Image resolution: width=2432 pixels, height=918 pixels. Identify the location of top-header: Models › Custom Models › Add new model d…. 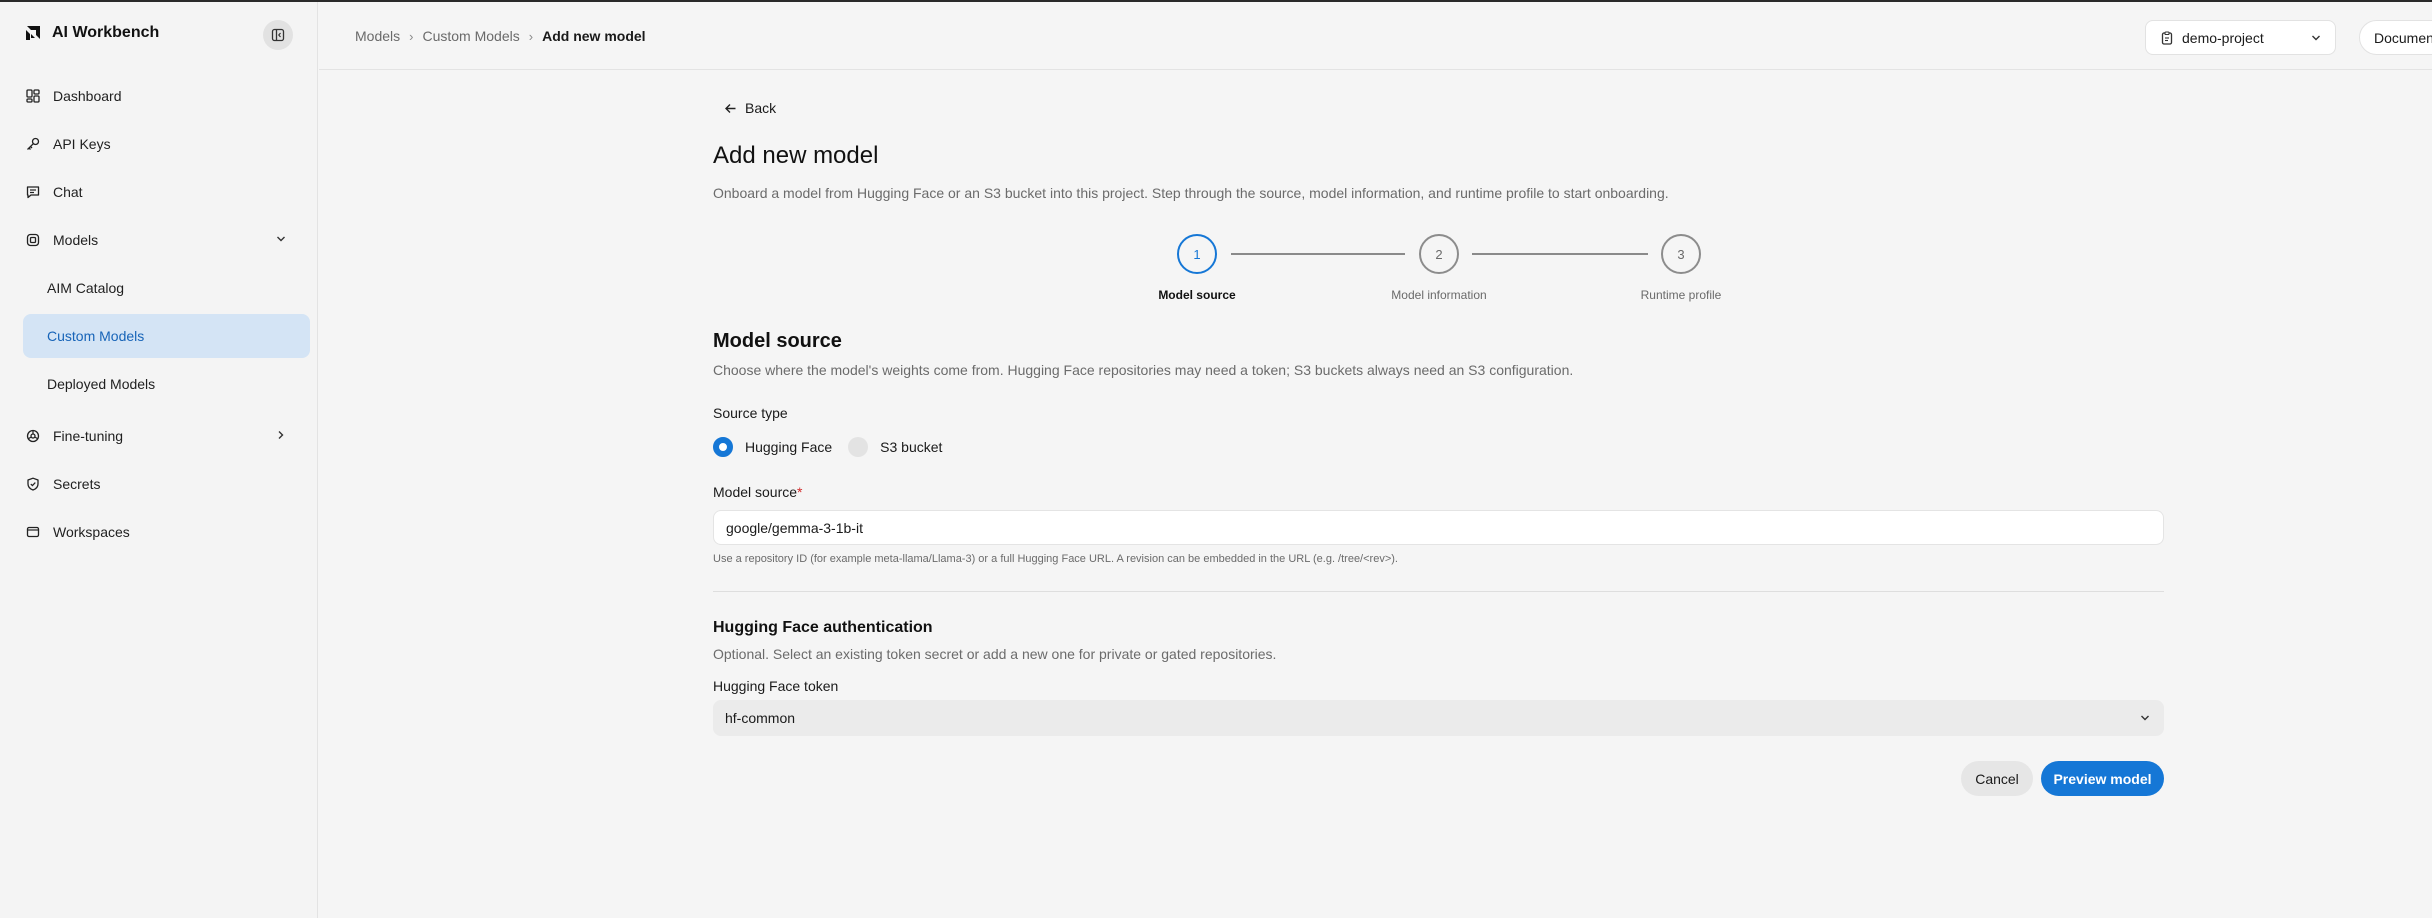
(1375, 36).